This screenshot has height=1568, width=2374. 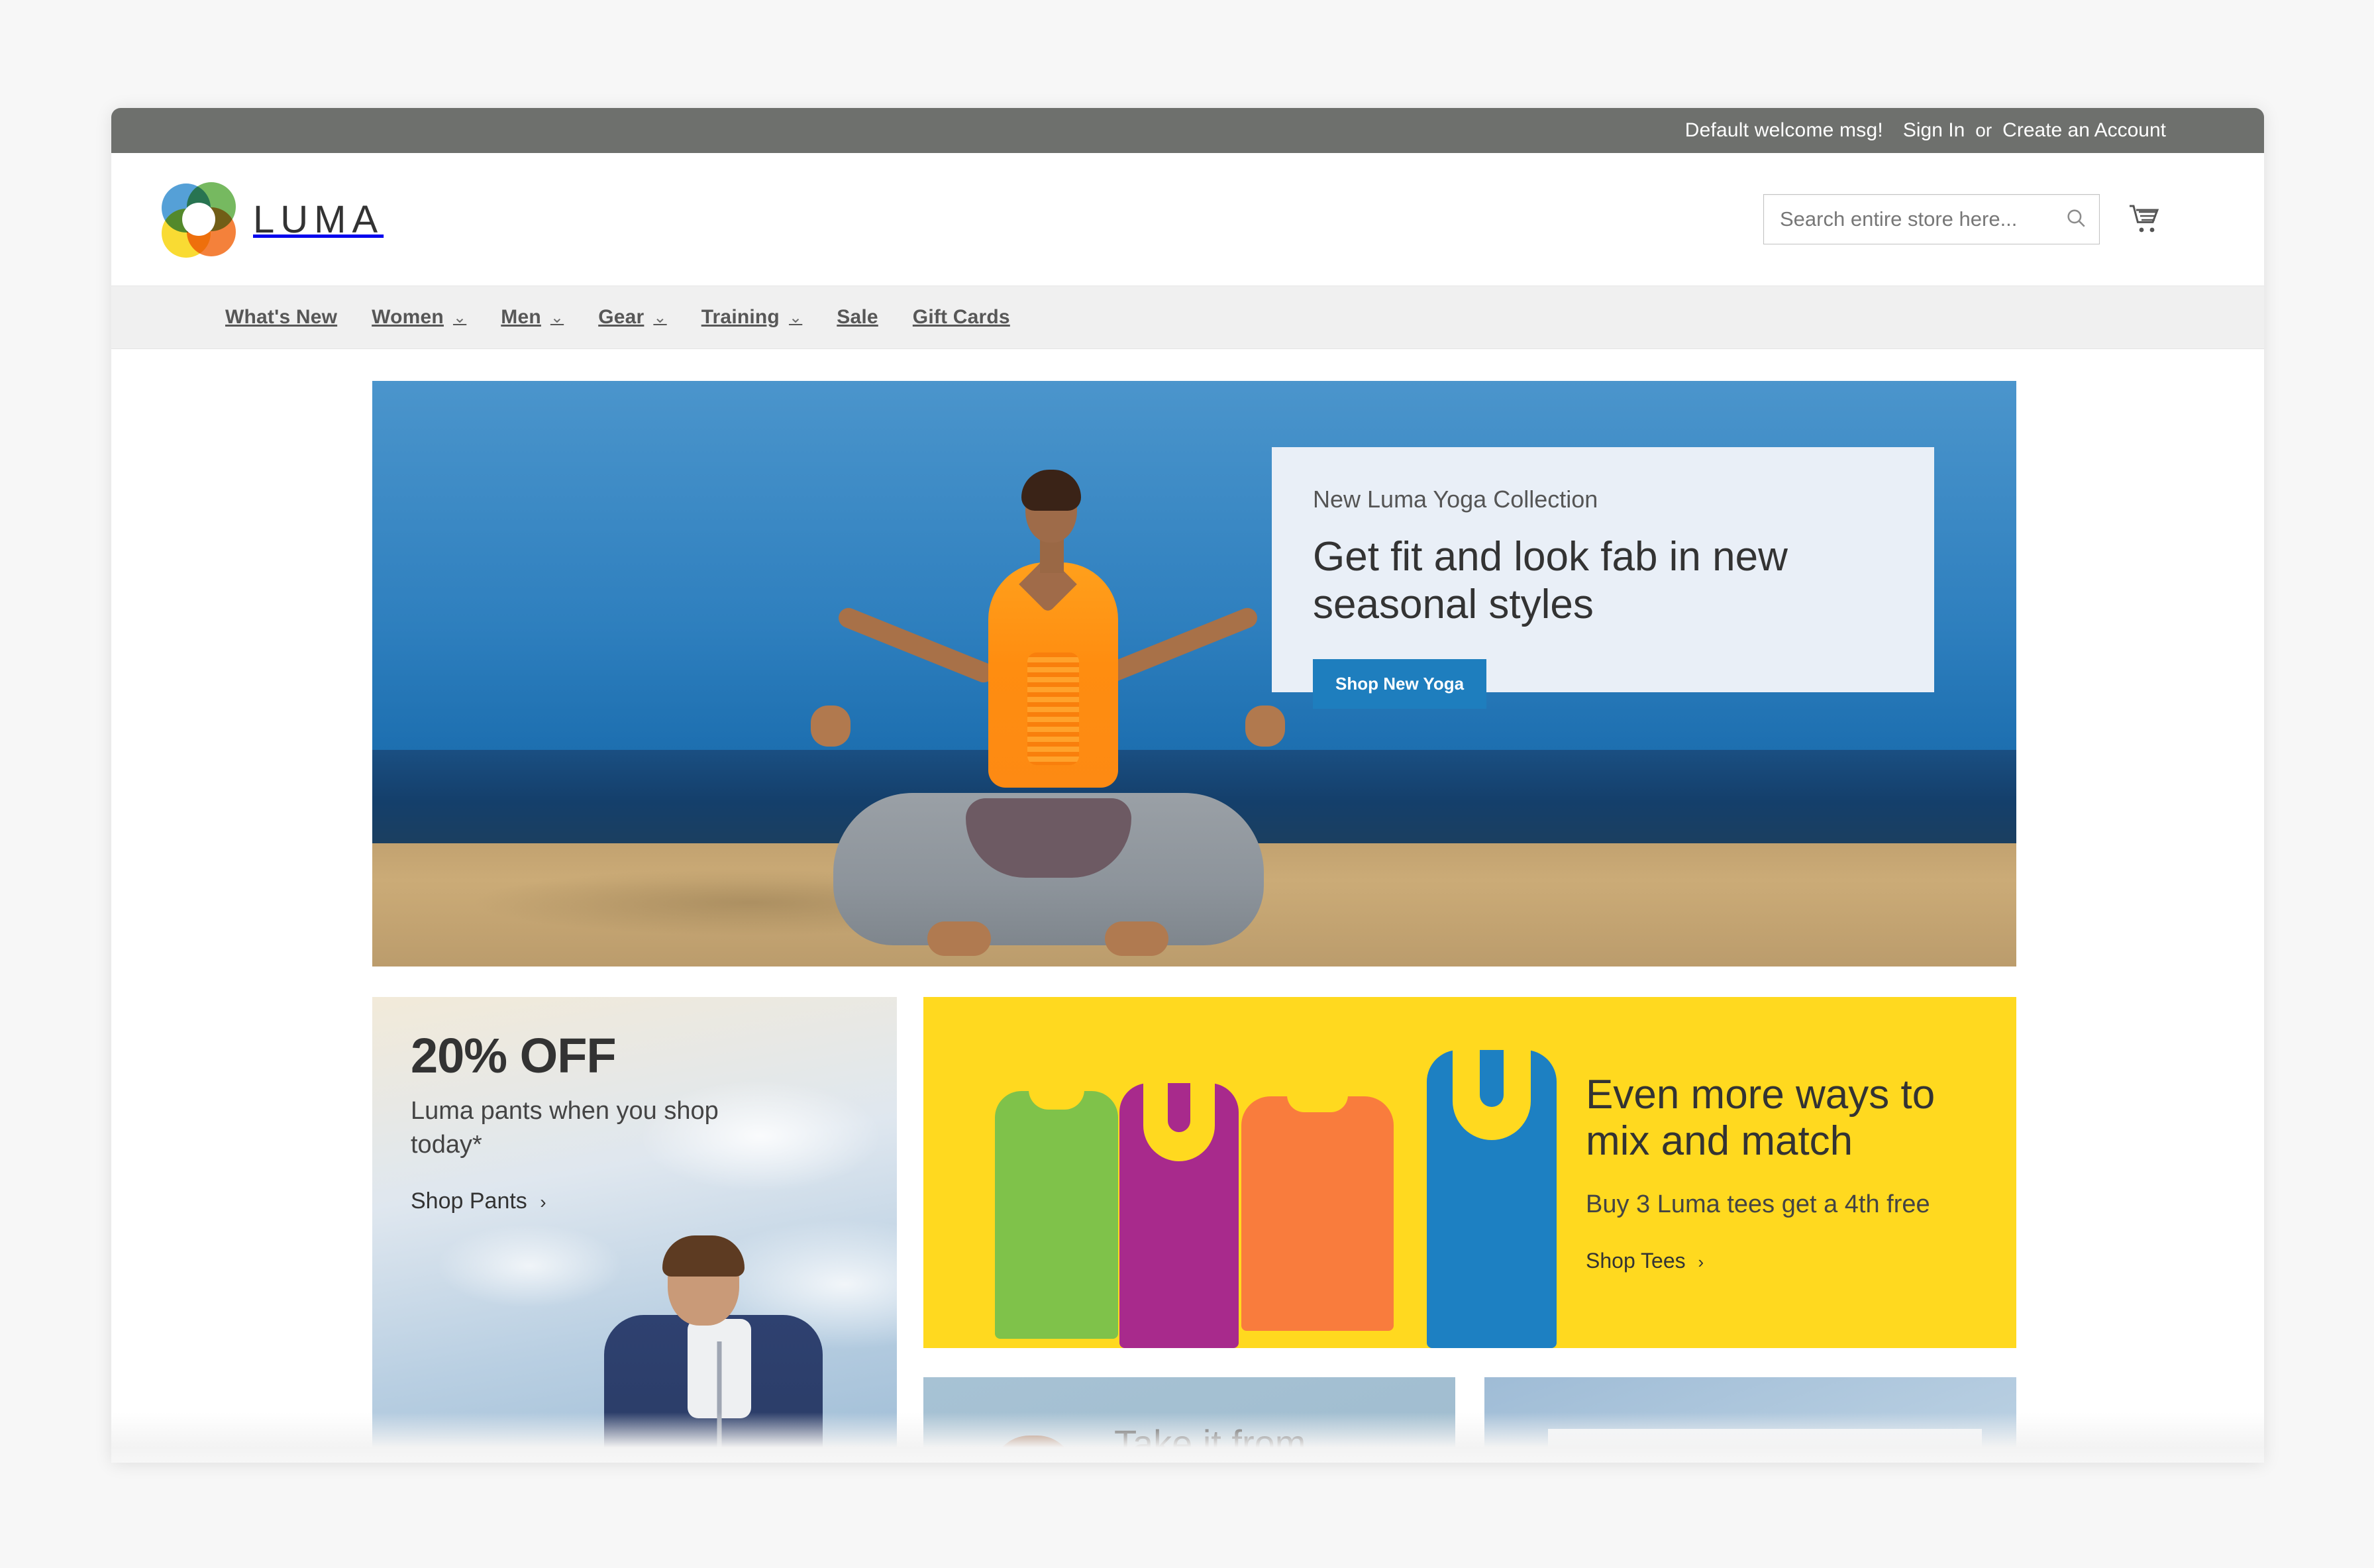 I want to click on promo-pants-model-image, so click(x=719, y=1348).